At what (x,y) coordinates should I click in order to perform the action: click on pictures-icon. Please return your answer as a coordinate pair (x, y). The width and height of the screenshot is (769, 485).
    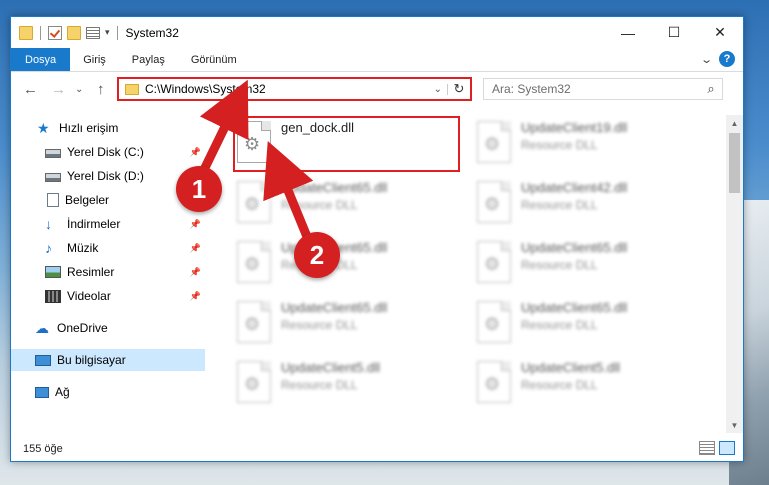
    Looking at the image, I should click on (53, 272).